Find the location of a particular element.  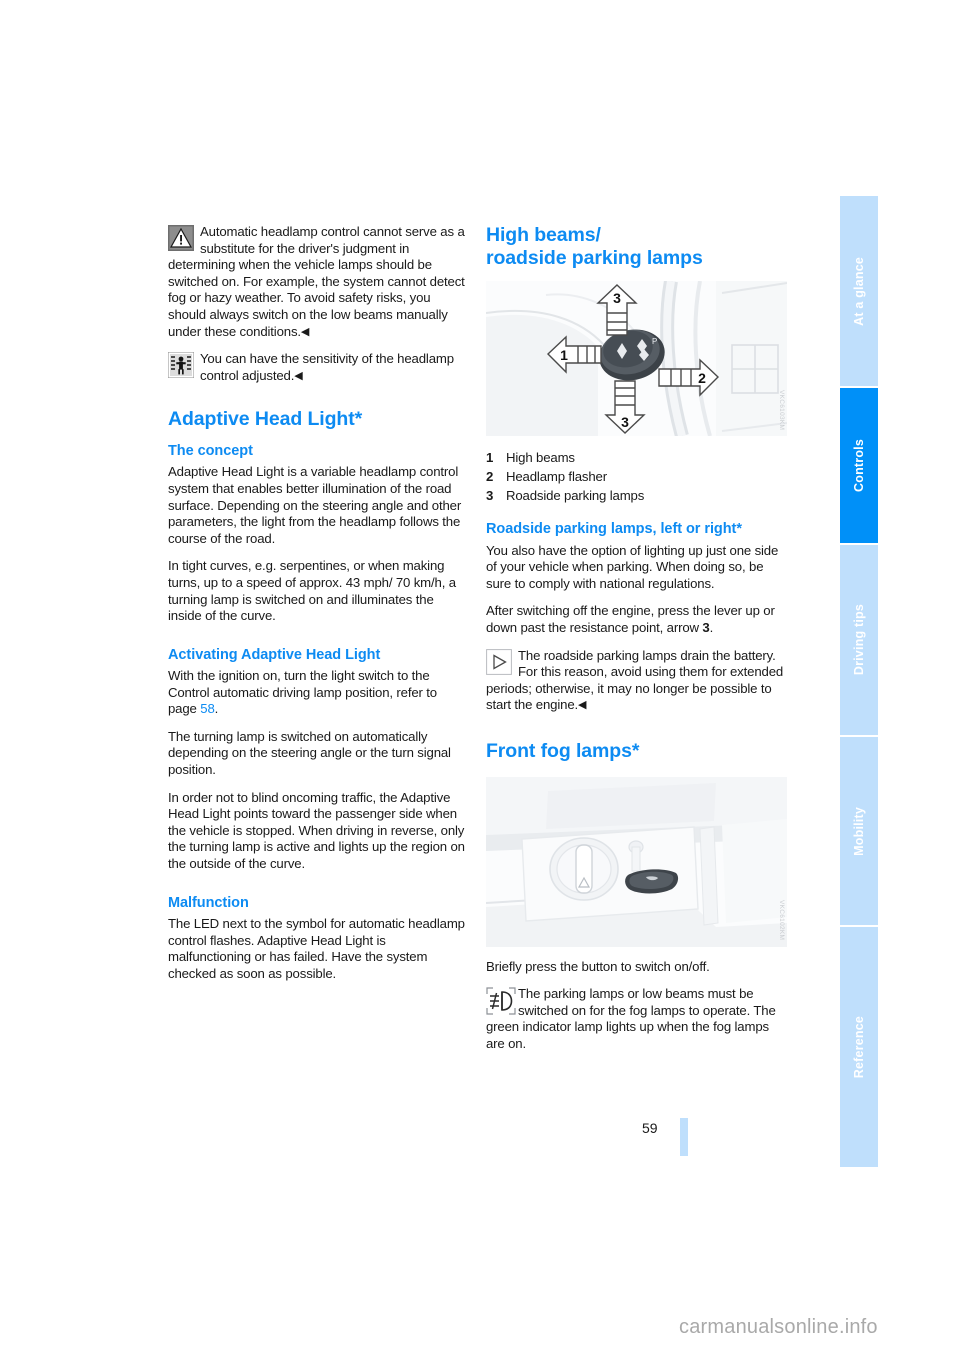

svg-text: 2 is located at coordinates (702, 378).